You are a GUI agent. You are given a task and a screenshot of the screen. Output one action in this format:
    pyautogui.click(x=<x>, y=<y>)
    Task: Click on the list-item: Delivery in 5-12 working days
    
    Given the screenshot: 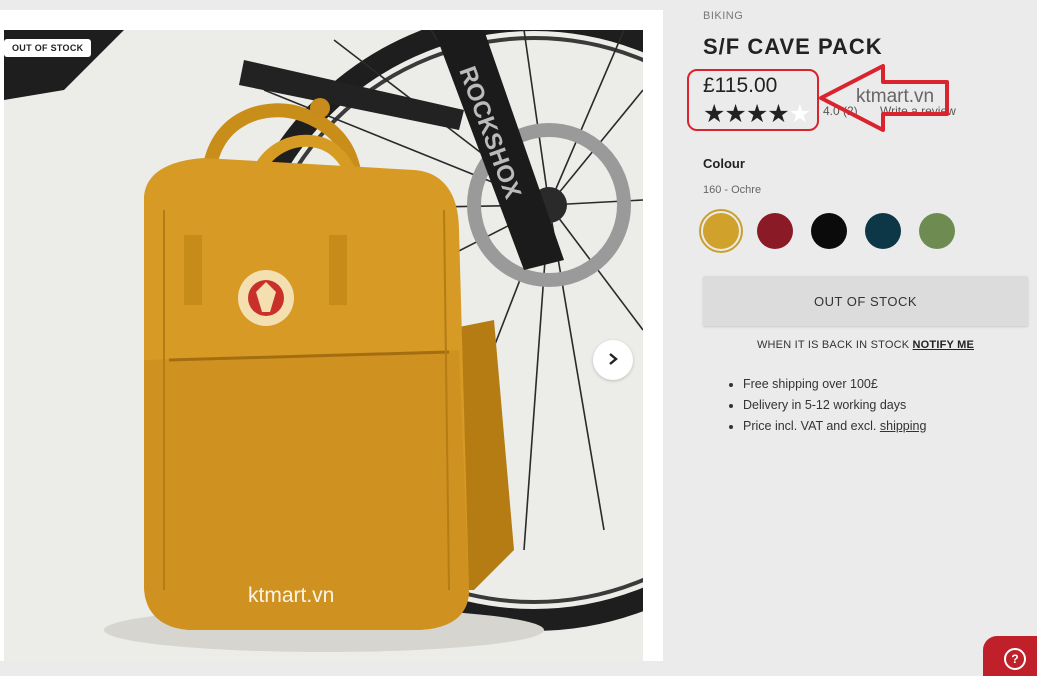 What is the action you would take?
    pyautogui.click(x=834, y=405)
    